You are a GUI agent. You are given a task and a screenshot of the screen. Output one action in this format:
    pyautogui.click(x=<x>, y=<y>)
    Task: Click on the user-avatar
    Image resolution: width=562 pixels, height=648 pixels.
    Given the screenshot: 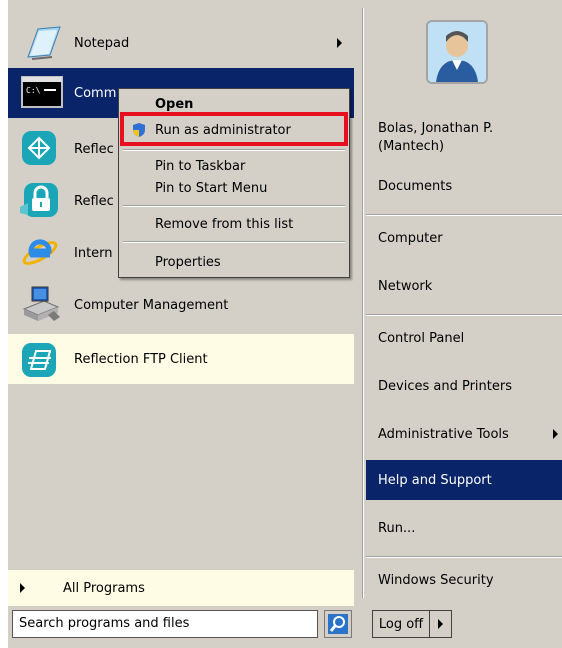 What is the action you would take?
    pyautogui.click(x=457, y=52)
    